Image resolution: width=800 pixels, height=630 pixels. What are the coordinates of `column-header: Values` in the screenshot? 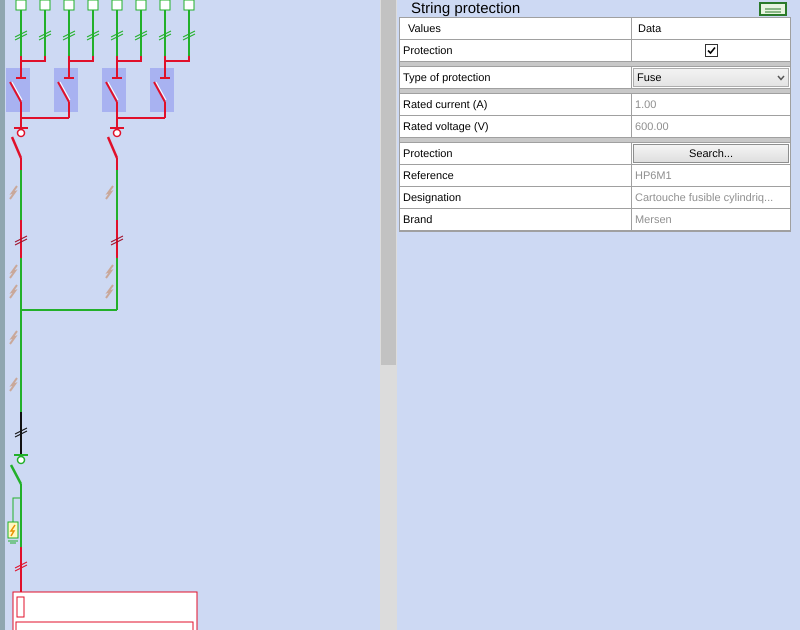 It's located at (516, 28).